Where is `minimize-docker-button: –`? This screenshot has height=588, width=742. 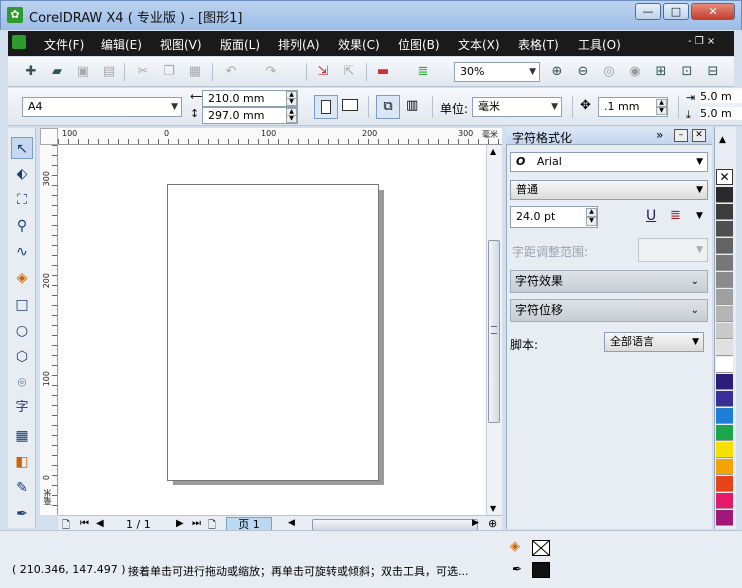 minimize-docker-button: – is located at coordinates (681, 135).